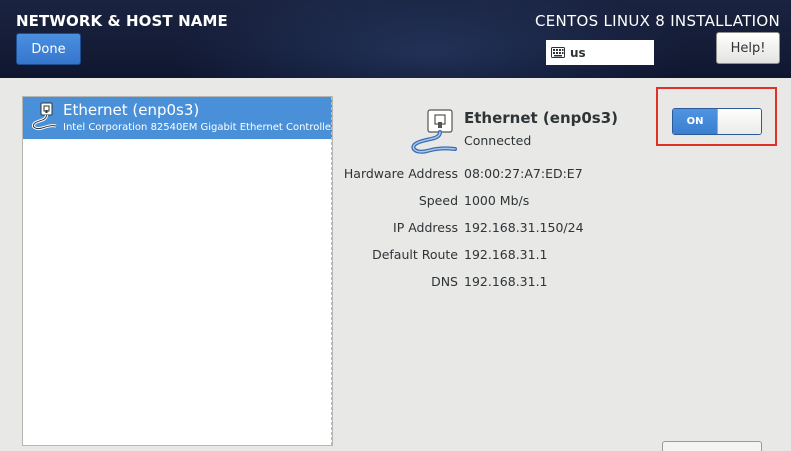  What do you see at coordinates (506, 281) in the screenshot?
I see `dns-value: 192.168.31.1` at bounding box center [506, 281].